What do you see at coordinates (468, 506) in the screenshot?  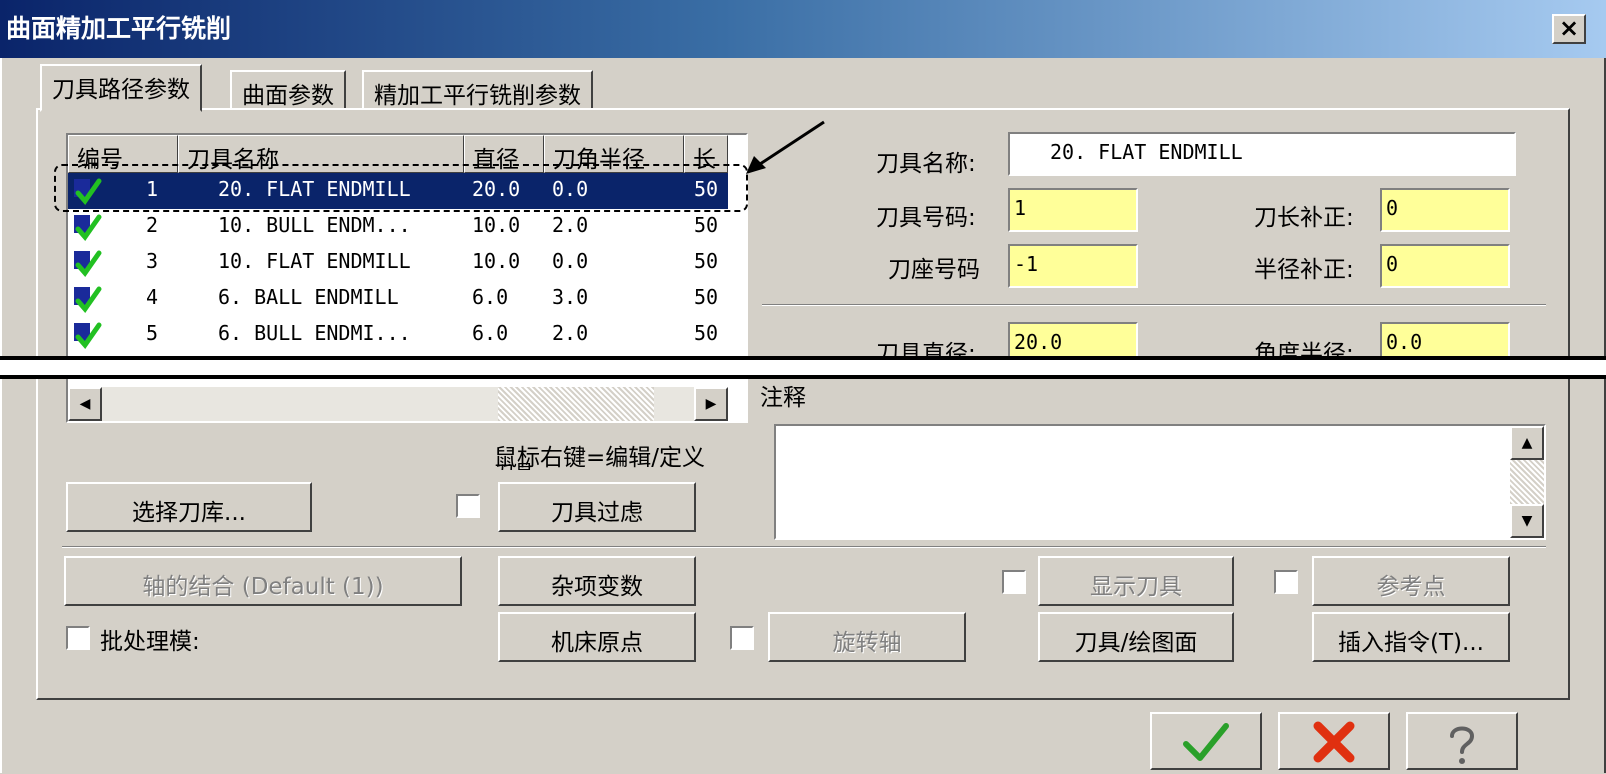 I see `tool-filter-checkbox` at bounding box center [468, 506].